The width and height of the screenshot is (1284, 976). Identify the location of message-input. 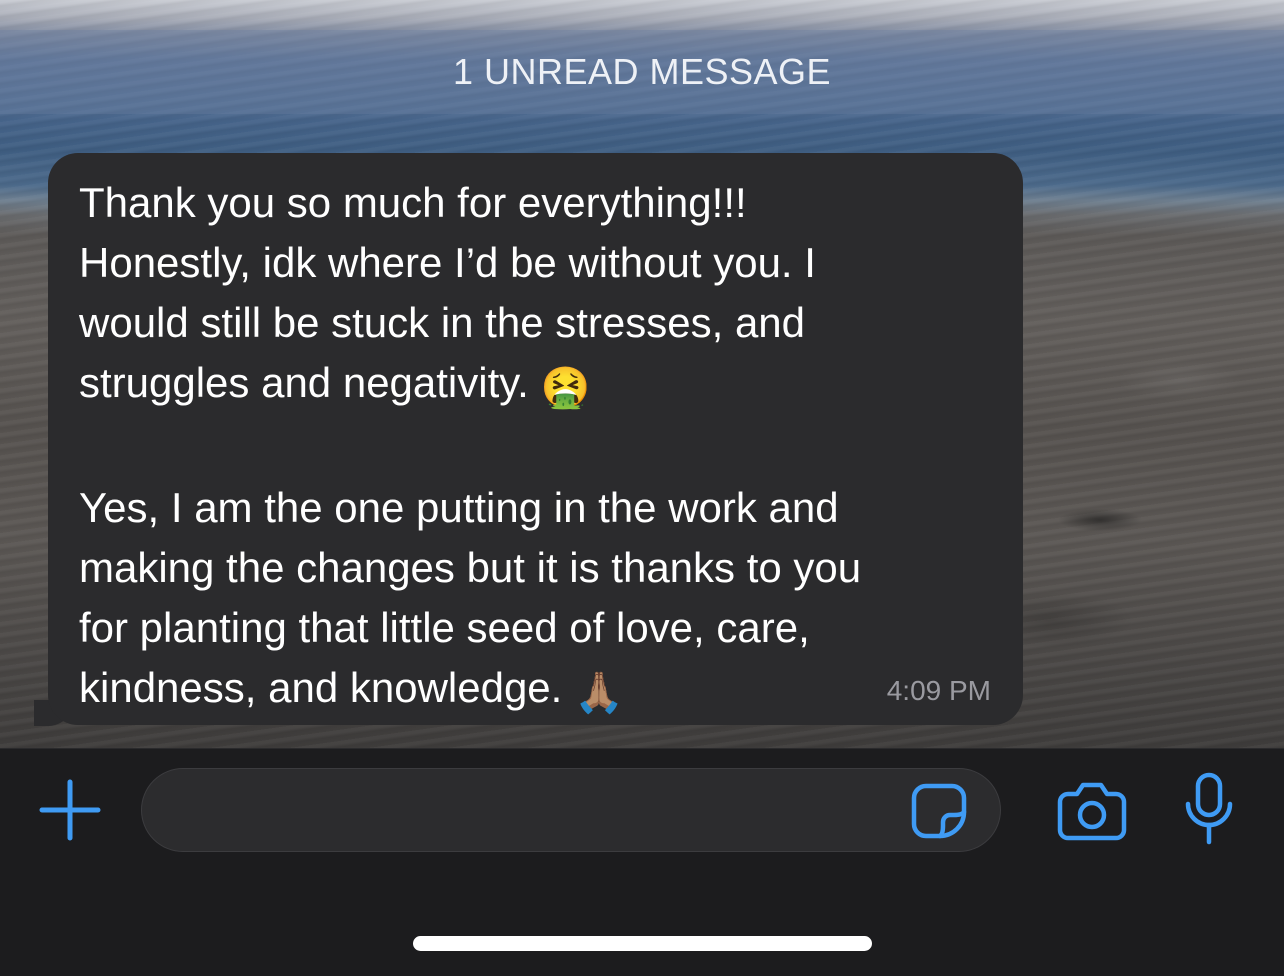
(571, 810).